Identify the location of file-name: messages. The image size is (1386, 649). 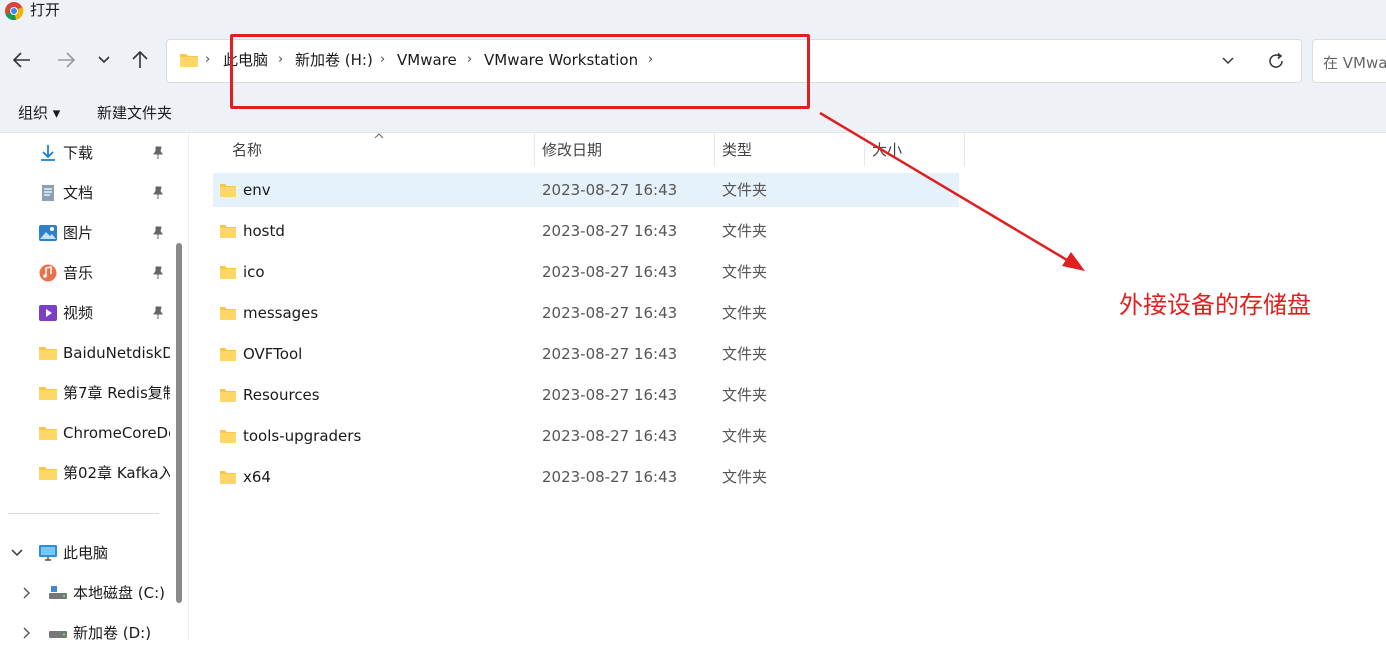
(281, 313).